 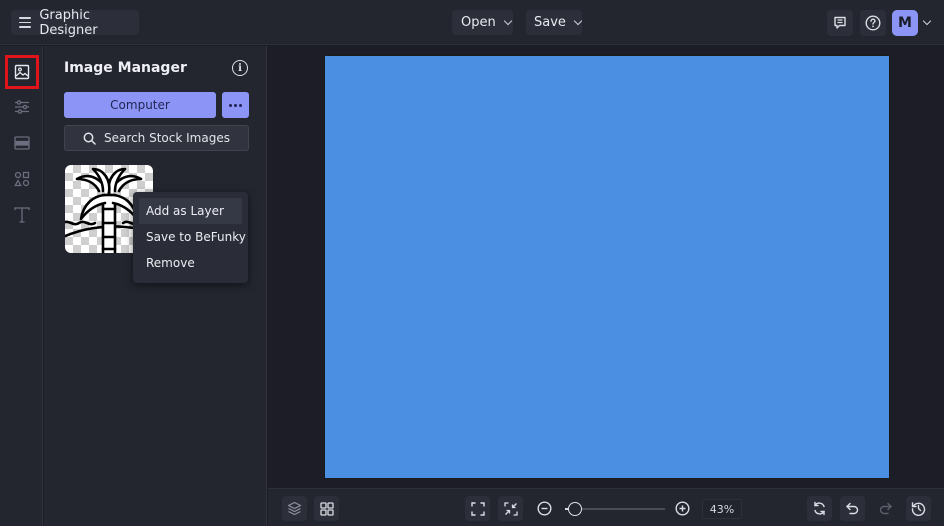 I want to click on feedback-button, so click(x=840, y=23).